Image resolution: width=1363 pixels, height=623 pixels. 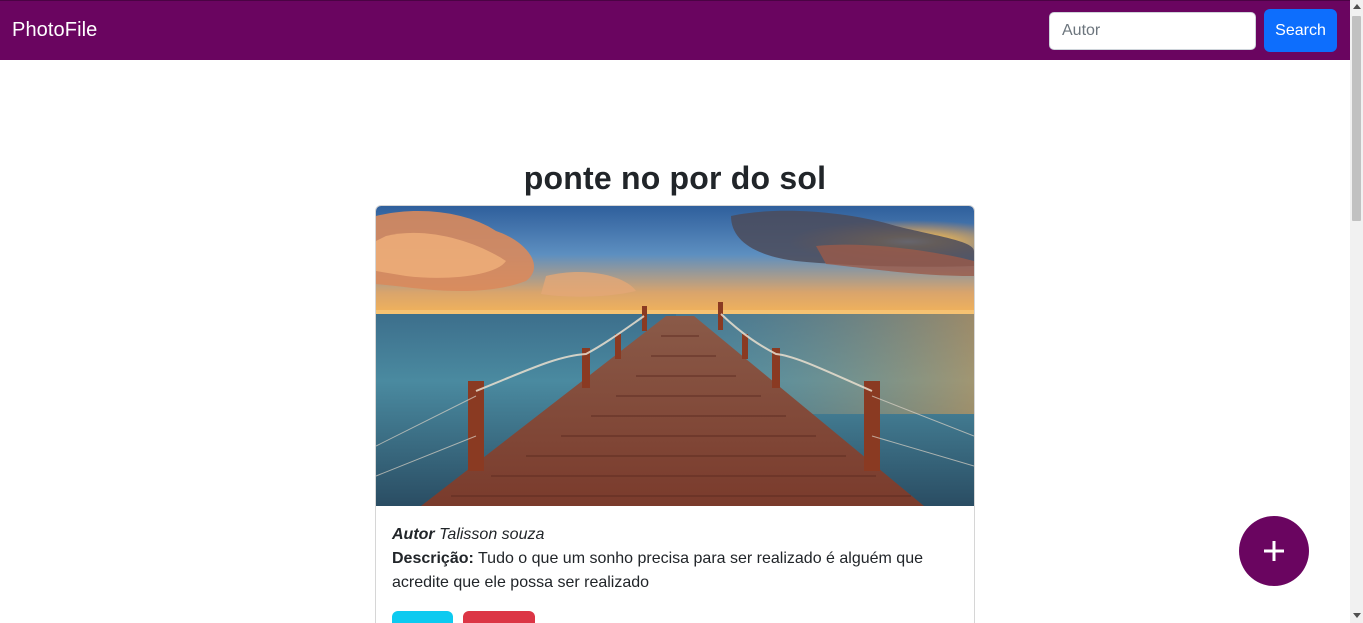 I want to click on brand-logo: PhotoFile, so click(x=54, y=30).